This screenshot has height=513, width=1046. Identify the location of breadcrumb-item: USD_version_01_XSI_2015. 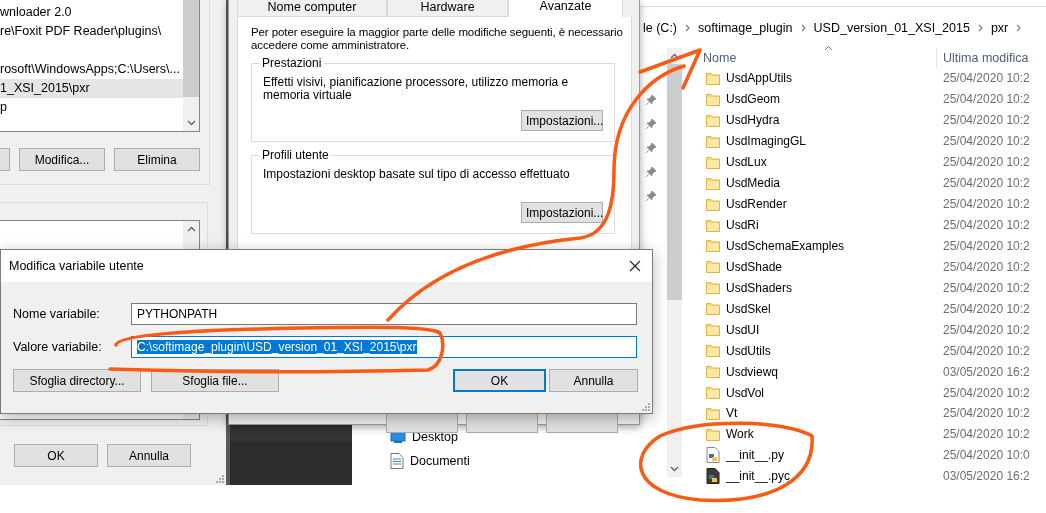
(891, 27).